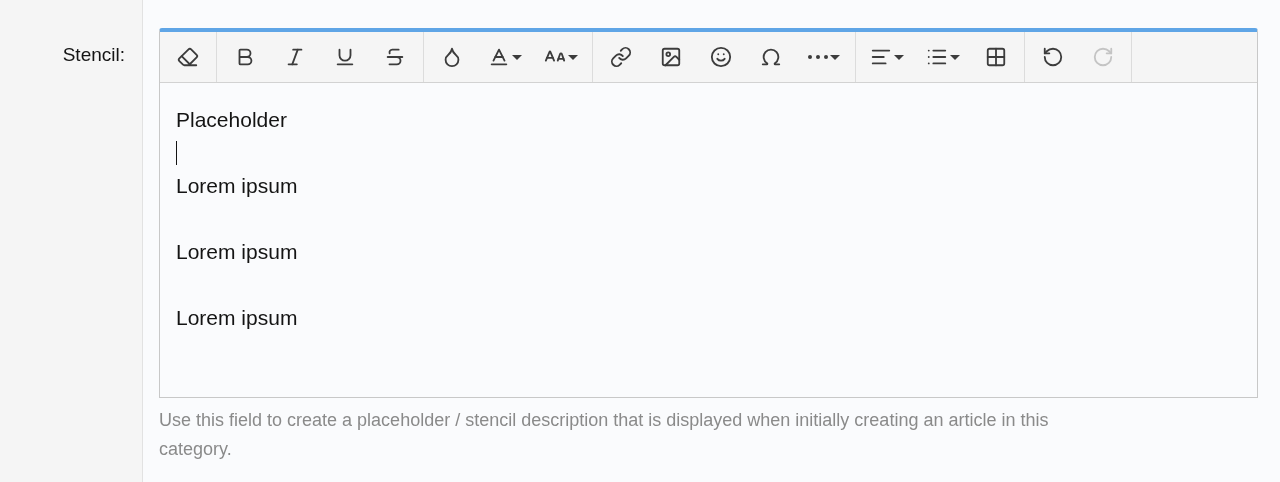 The width and height of the screenshot is (1280, 482). What do you see at coordinates (188, 57) in the screenshot?
I see `eraser-icon` at bounding box center [188, 57].